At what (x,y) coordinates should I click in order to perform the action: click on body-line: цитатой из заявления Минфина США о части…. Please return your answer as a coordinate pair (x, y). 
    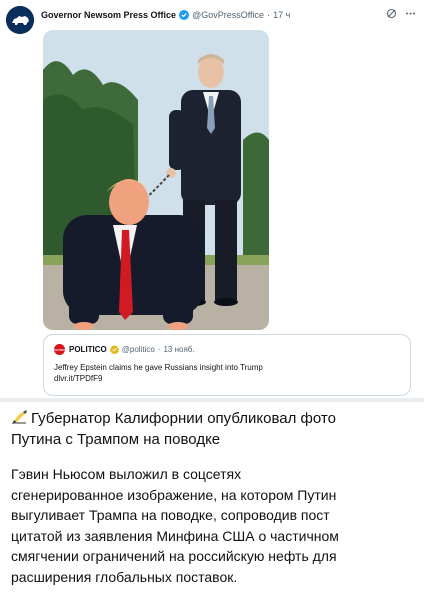
    Looking at the image, I should click on (175, 535).